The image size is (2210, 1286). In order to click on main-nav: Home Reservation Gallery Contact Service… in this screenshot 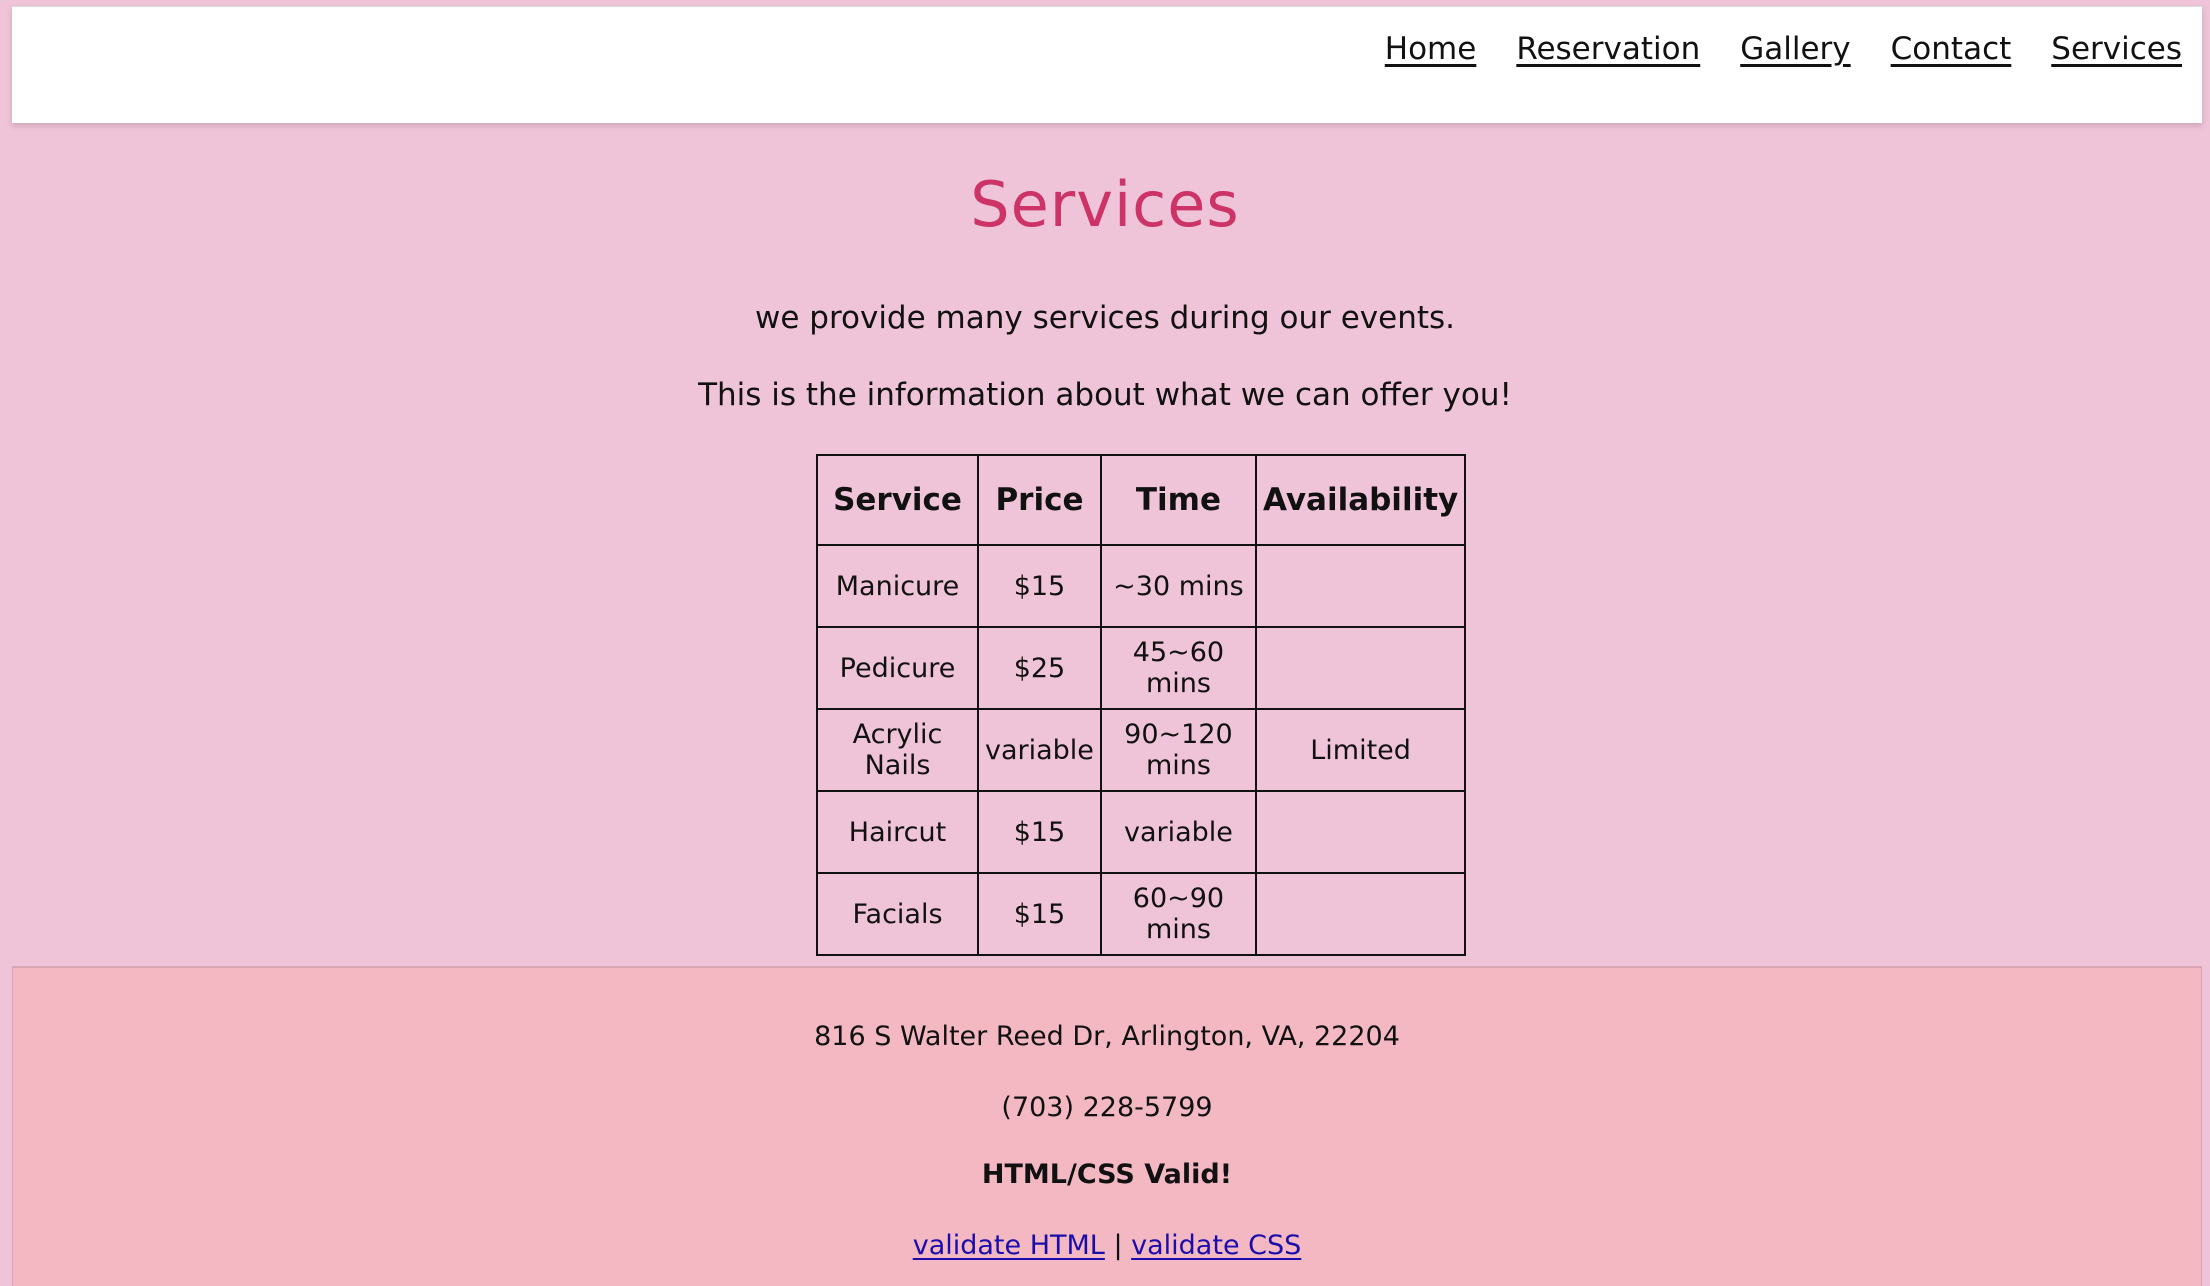, I will do `click(1783, 49)`.